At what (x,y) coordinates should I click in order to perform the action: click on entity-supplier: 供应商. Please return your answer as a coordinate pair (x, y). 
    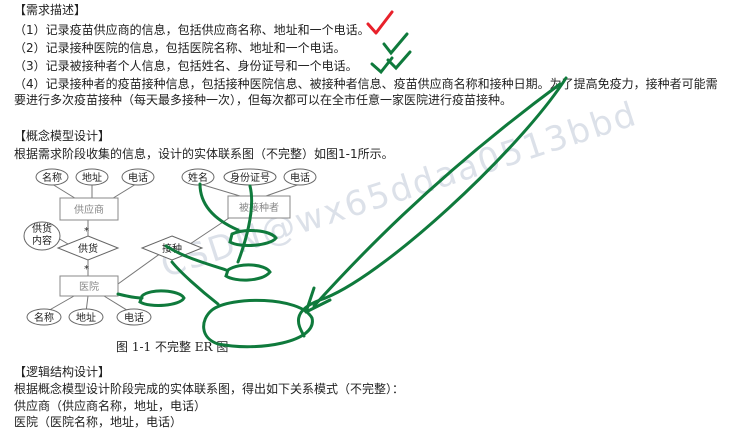
    Looking at the image, I should click on (89, 209).